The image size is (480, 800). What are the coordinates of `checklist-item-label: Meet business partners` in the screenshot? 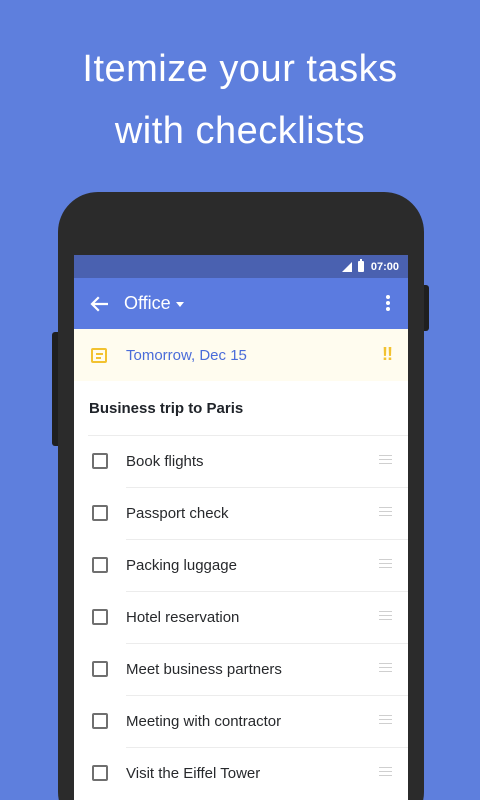 It's located at (204, 669).